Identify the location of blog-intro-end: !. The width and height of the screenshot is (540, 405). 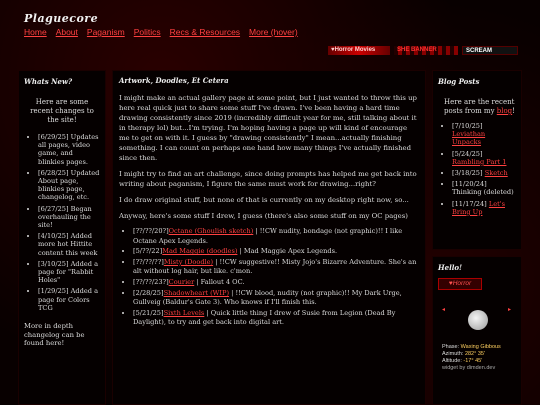
(513, 111).